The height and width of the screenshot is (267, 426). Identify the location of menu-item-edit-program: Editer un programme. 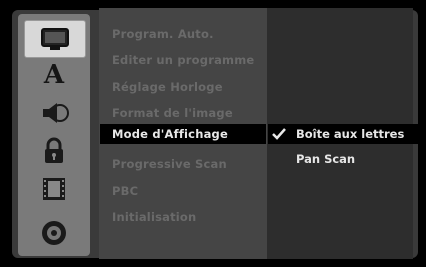
(183, 60).